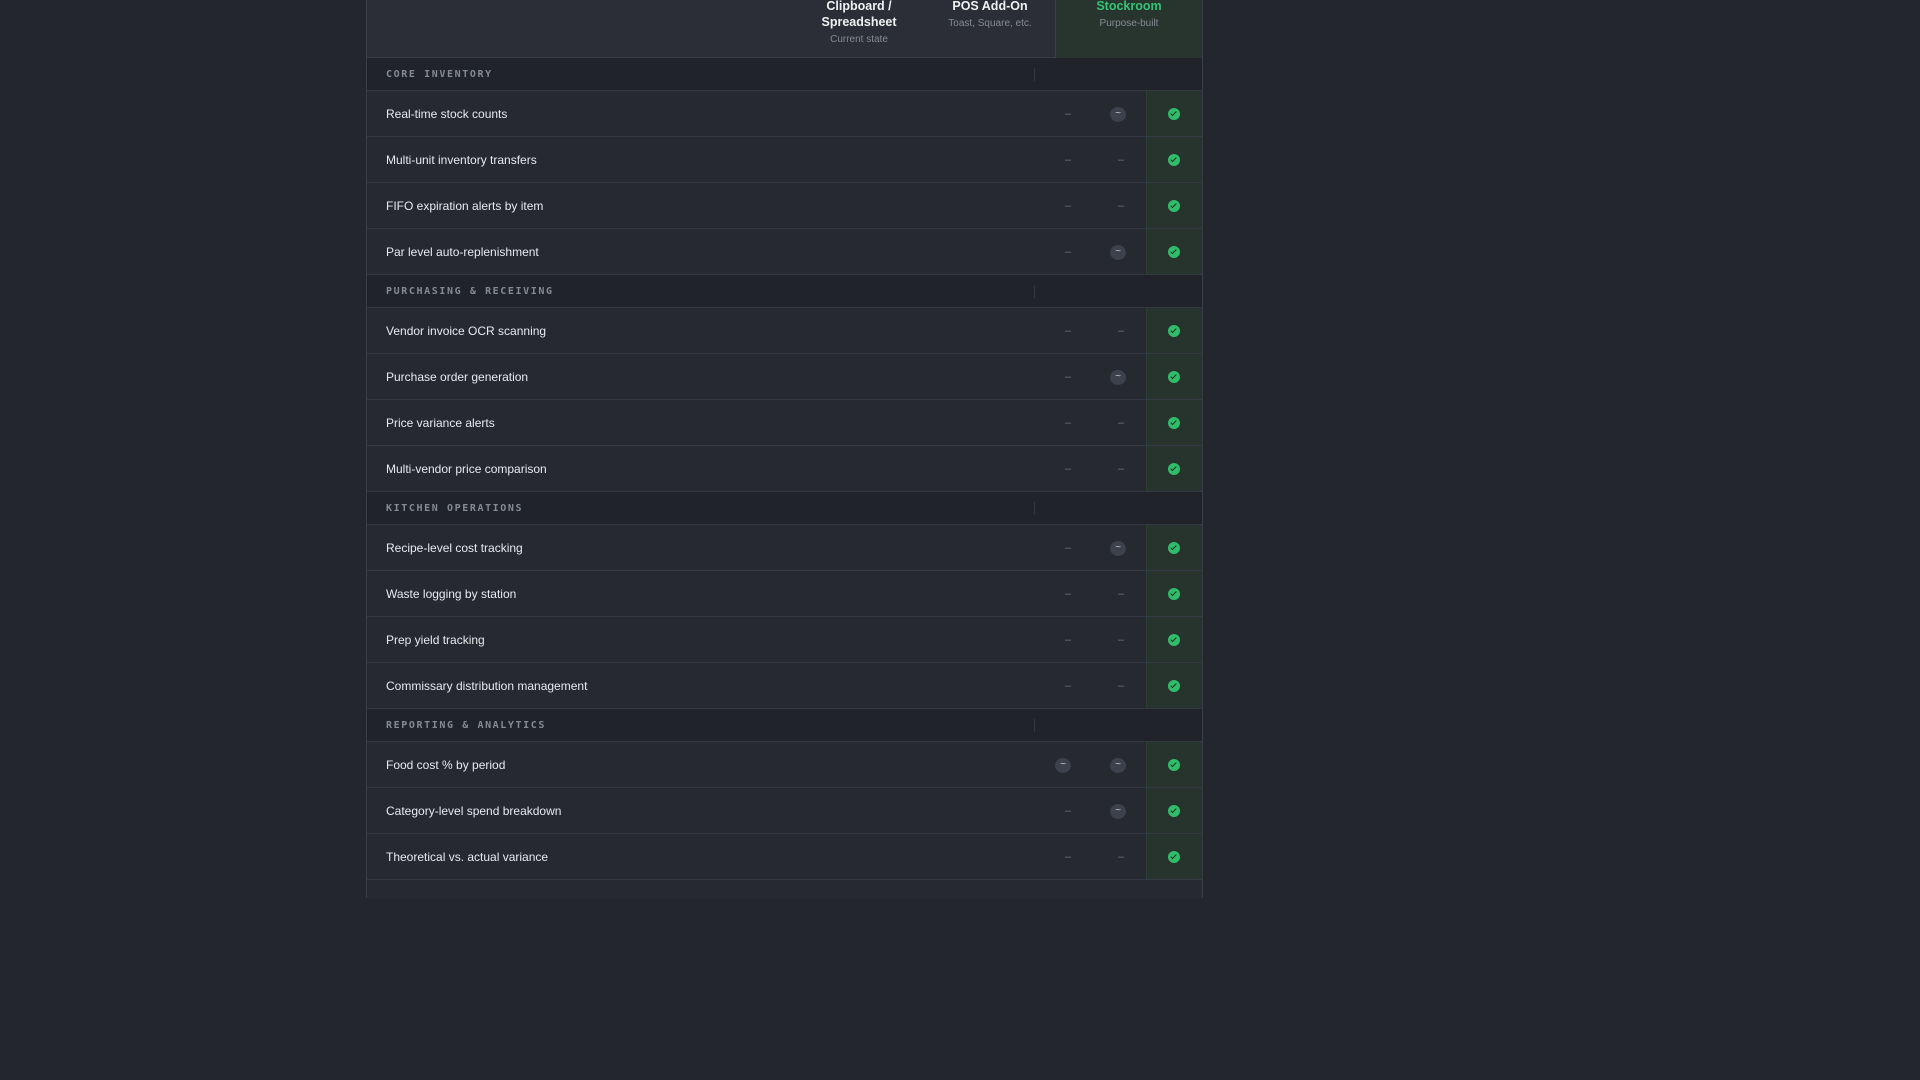 The width and height of the screenshot is (1920, 1080). What do you see at coordinates (447, 114) in the screenshot?
I see `feature-label: Real-time stock counts` at bounding box center [447, 114].